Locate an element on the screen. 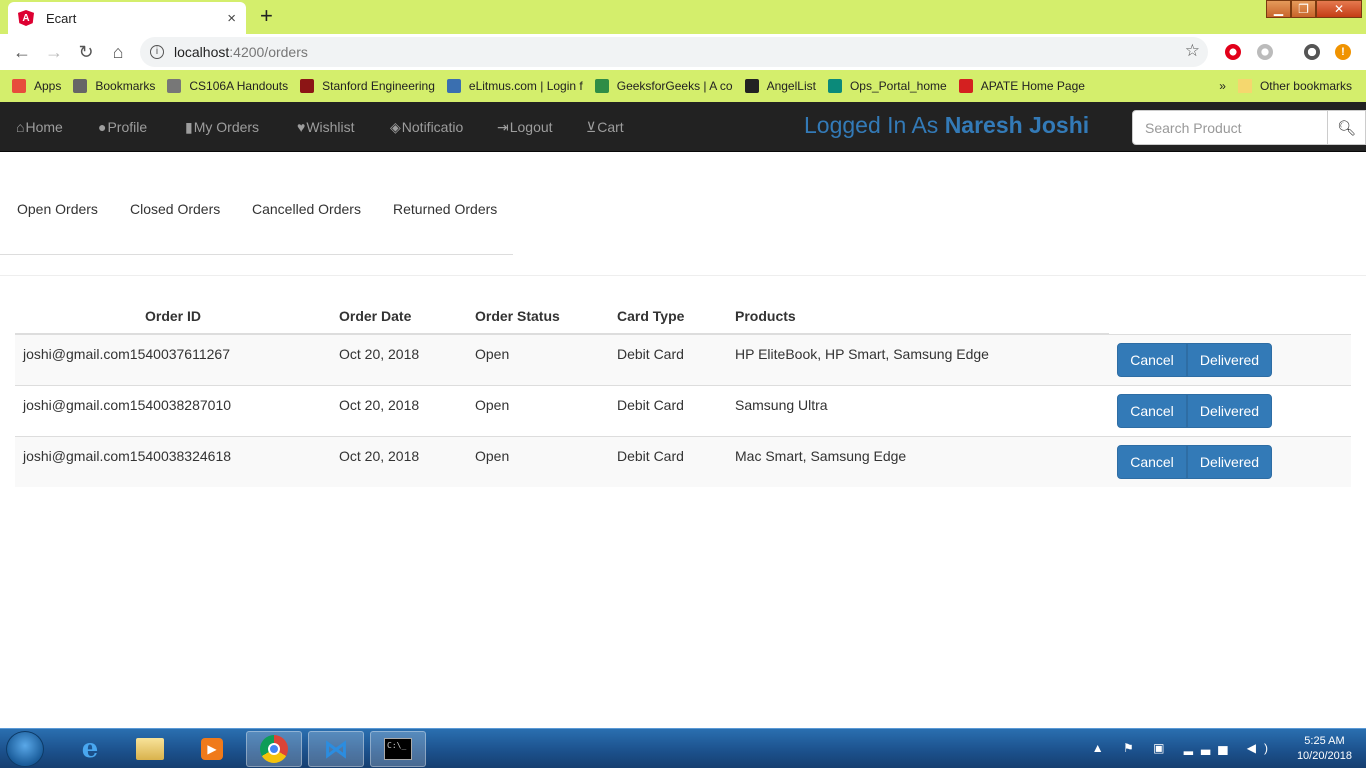 This screenshot has width=1366, height=768. search-button: 🔍︎ is located at coordinates (1346, 127).